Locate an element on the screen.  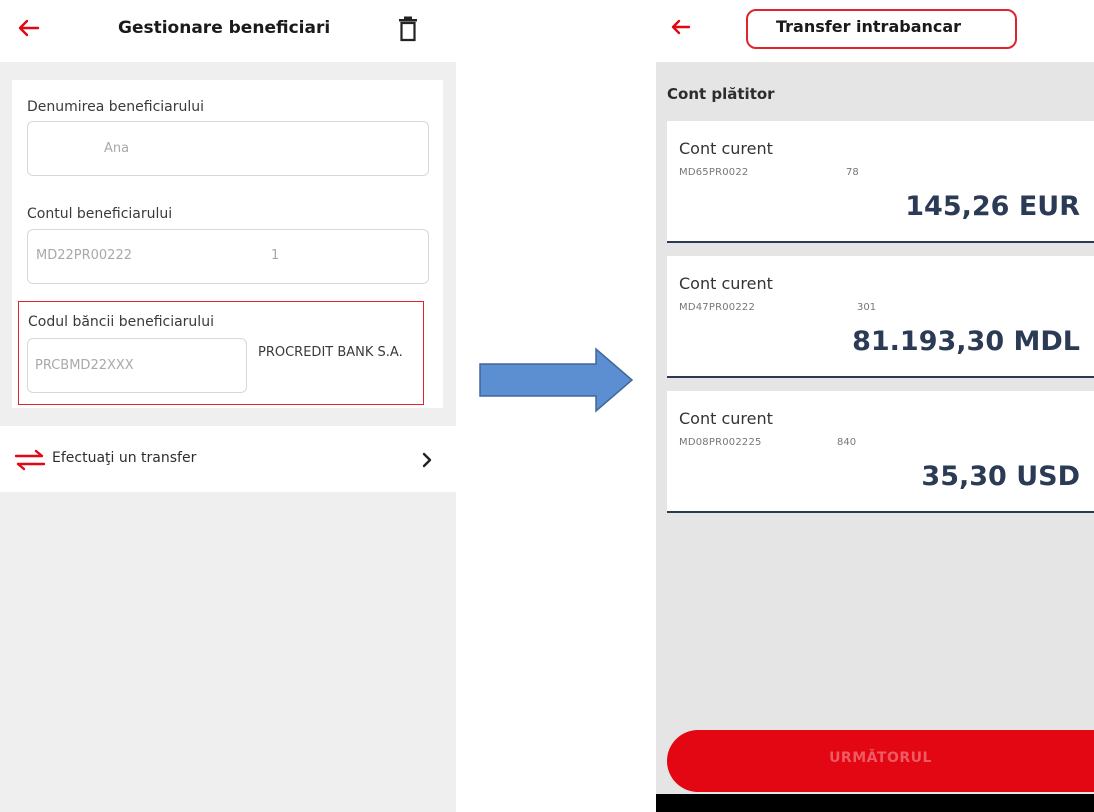
bank-code-field: PRCBMD22XXX is located at coordinates (137, 365).